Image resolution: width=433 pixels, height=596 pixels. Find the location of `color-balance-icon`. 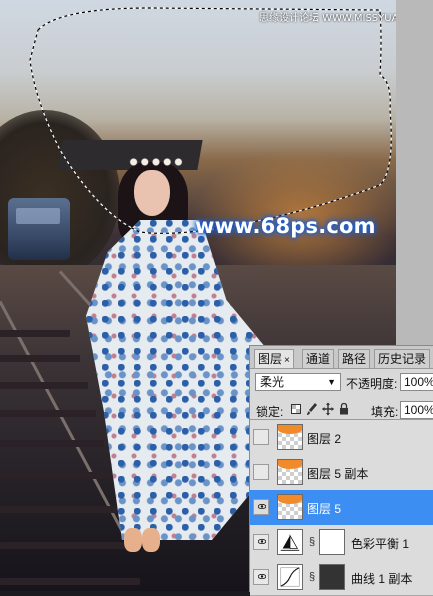

color-balance-icon is located at coordinates (290, 542).